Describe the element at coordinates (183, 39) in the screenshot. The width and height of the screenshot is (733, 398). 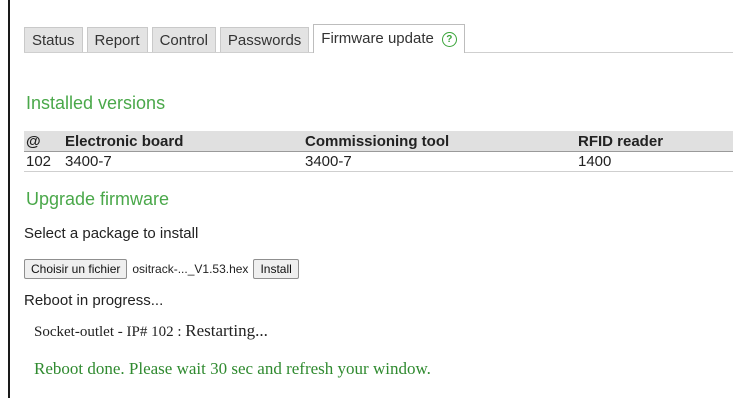
I see `tab-control: Control` at that location.